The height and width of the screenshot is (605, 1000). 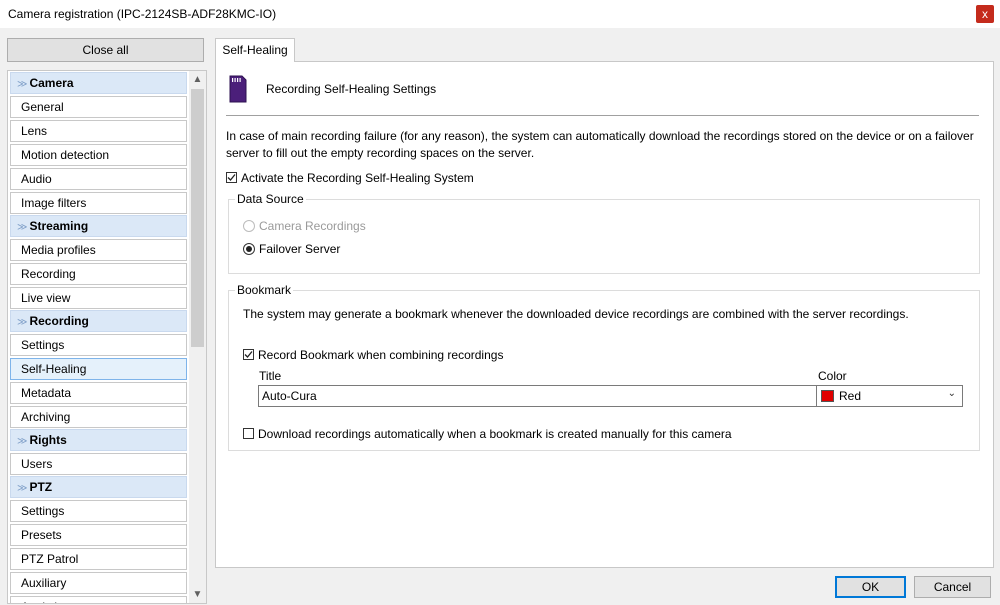 What do you see at coordinates (98, 226) in the screenshot?
I see `sidebar-group-streaming: ≫ Streaming` at bounding box center [98, 226].